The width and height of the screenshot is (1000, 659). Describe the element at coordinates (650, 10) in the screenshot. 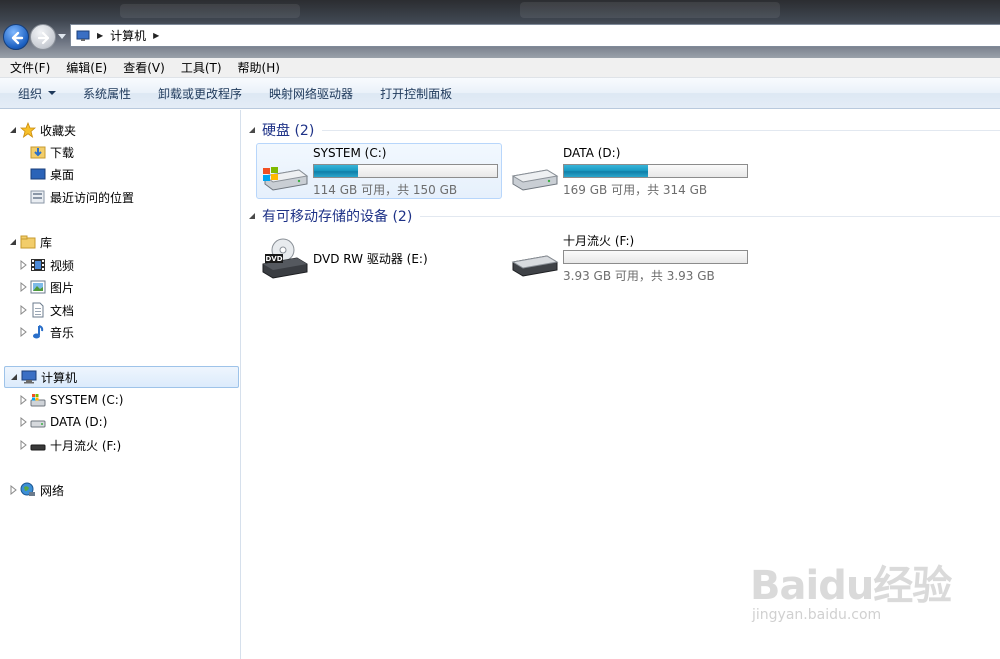

I see `blurred-background` at that location.